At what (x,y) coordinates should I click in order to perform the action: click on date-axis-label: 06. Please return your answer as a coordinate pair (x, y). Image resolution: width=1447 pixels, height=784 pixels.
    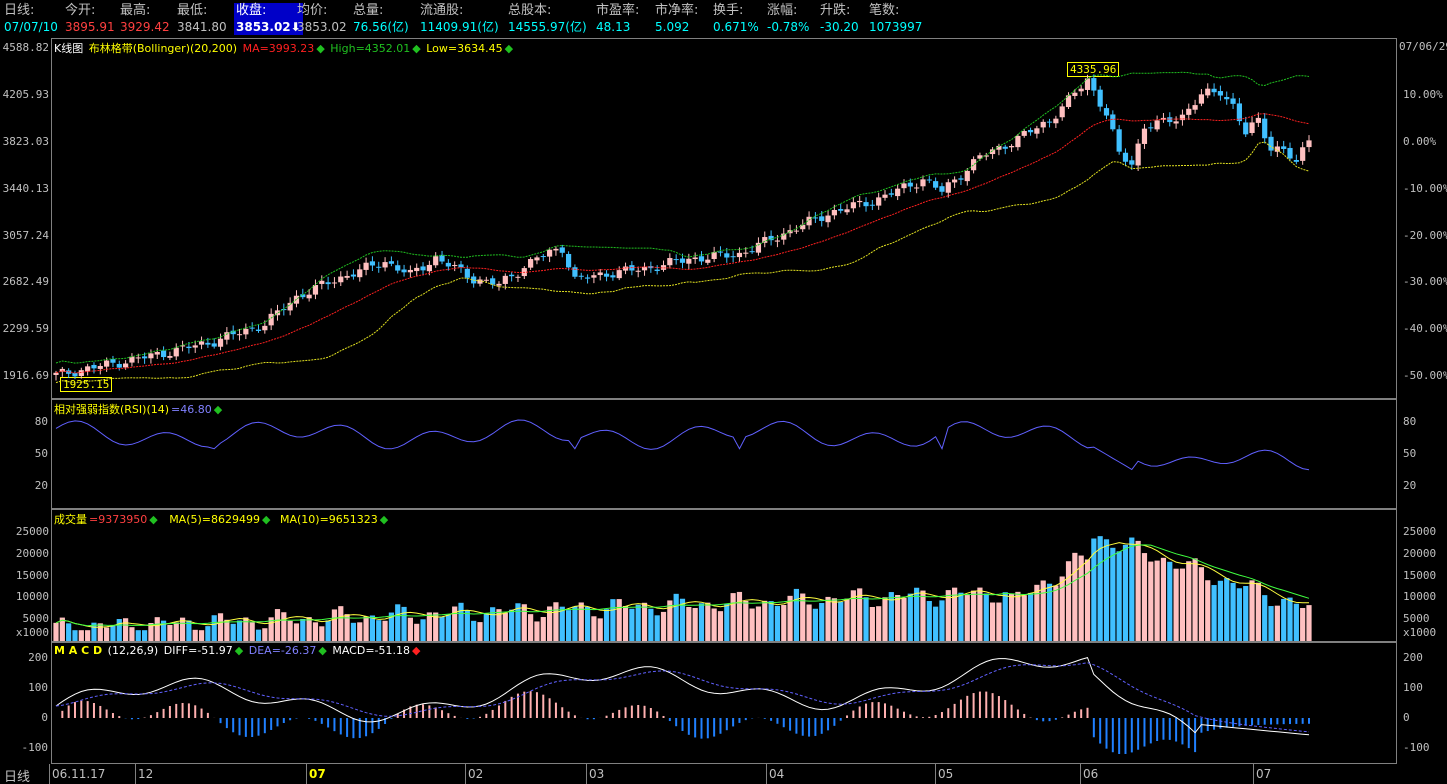
    Looking at the image, I should click on (1091, 774).